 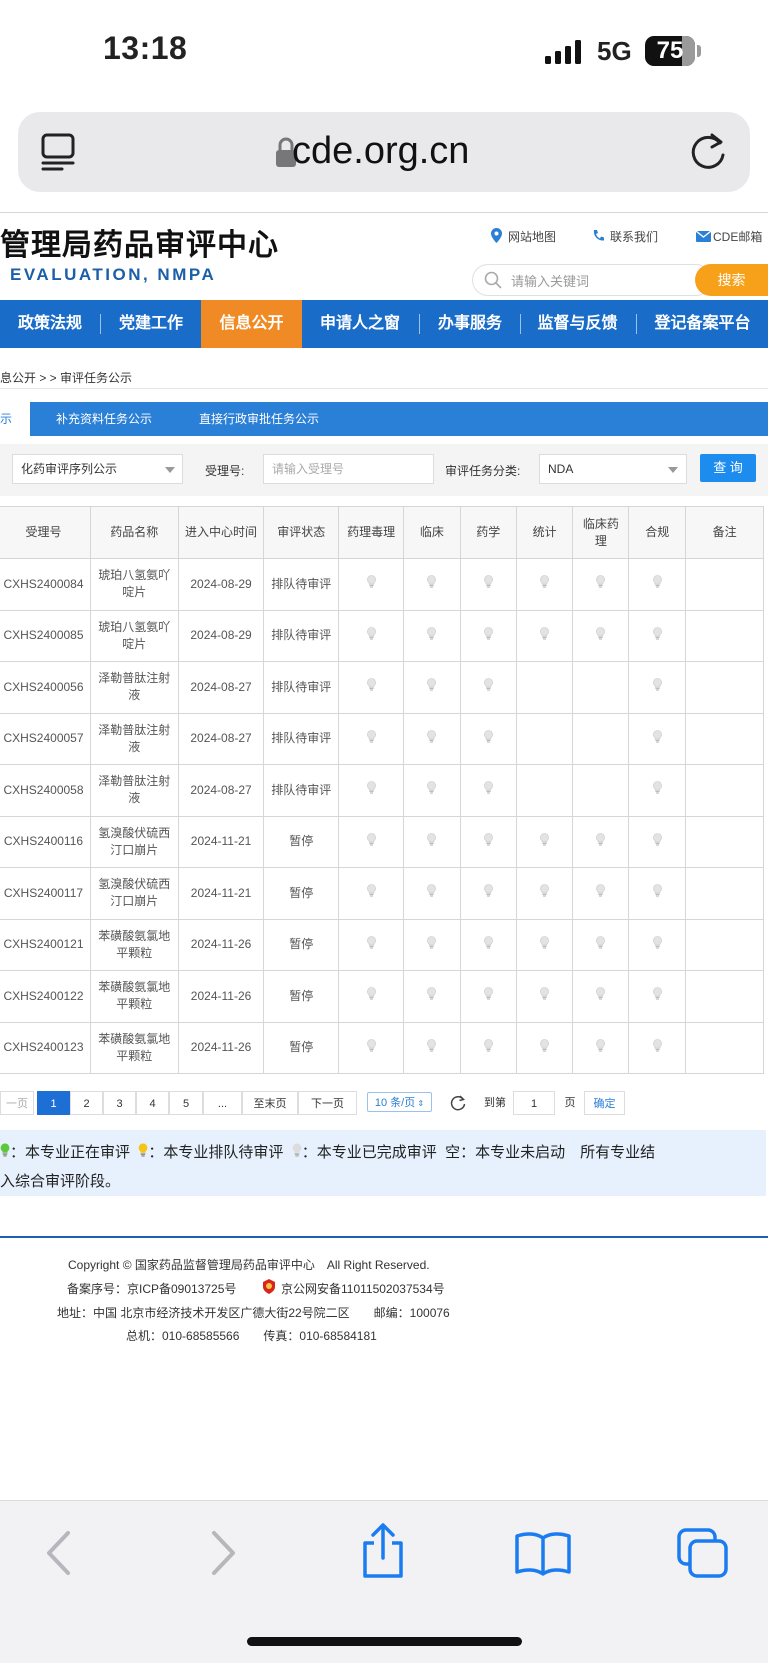 I want to click on drug-name-cell: 琥珀八氢氨吖啶片, so click(x=134, y=635).